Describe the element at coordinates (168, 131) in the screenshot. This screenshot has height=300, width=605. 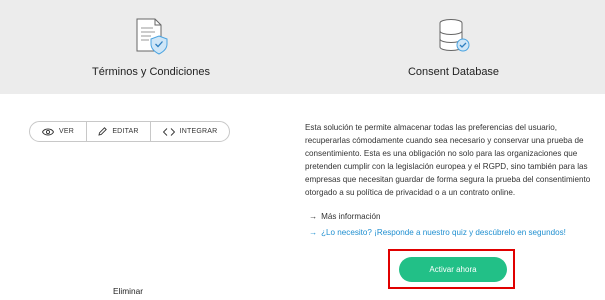
I see `code-icon` at that location.